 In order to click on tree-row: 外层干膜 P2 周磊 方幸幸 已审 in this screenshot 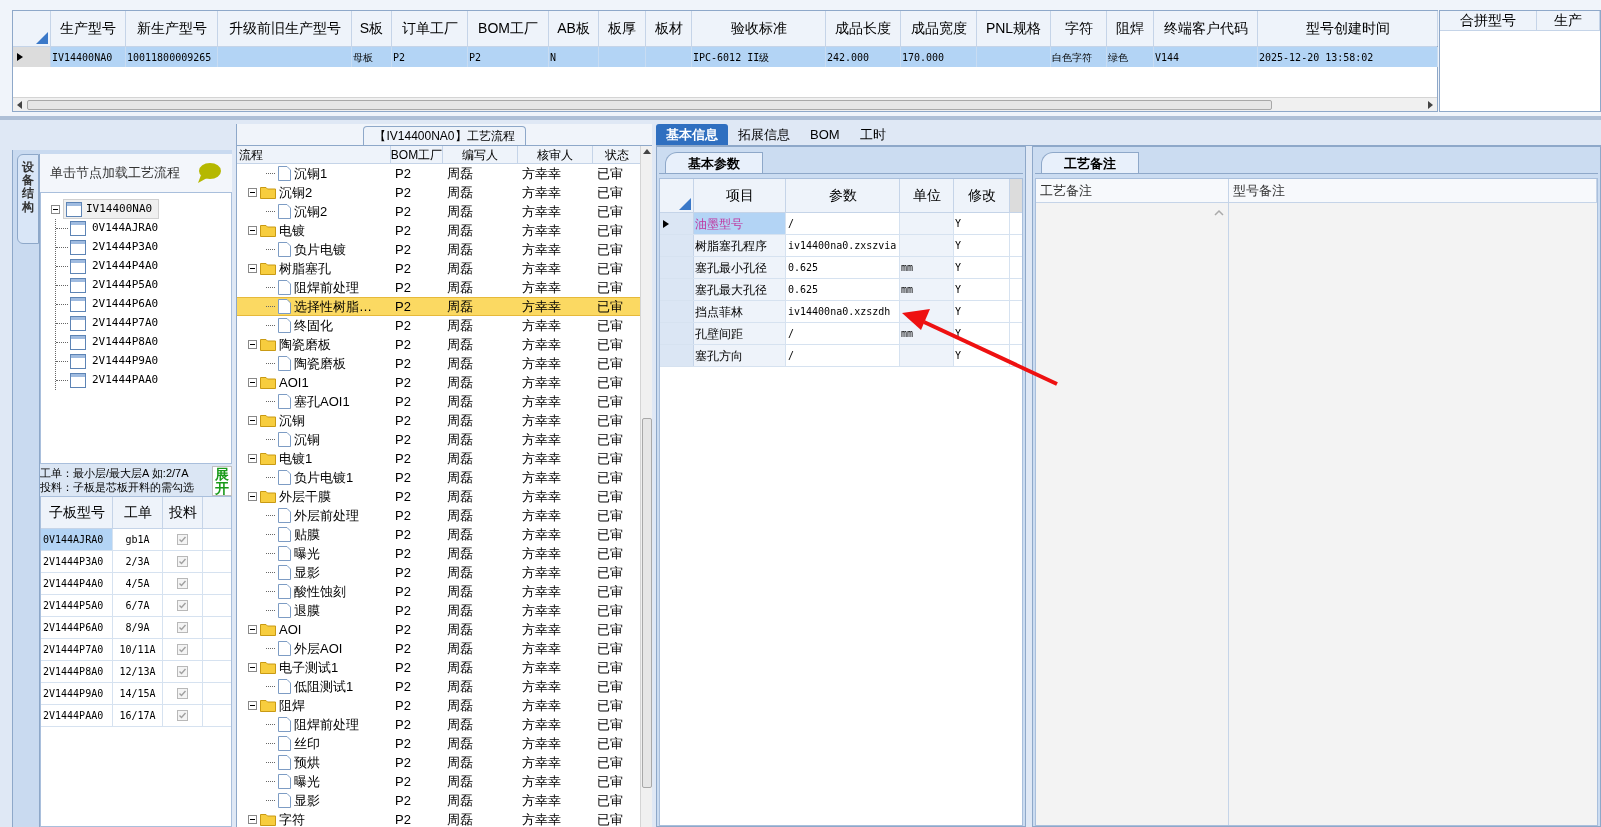, I will do `click(438, 496)`.